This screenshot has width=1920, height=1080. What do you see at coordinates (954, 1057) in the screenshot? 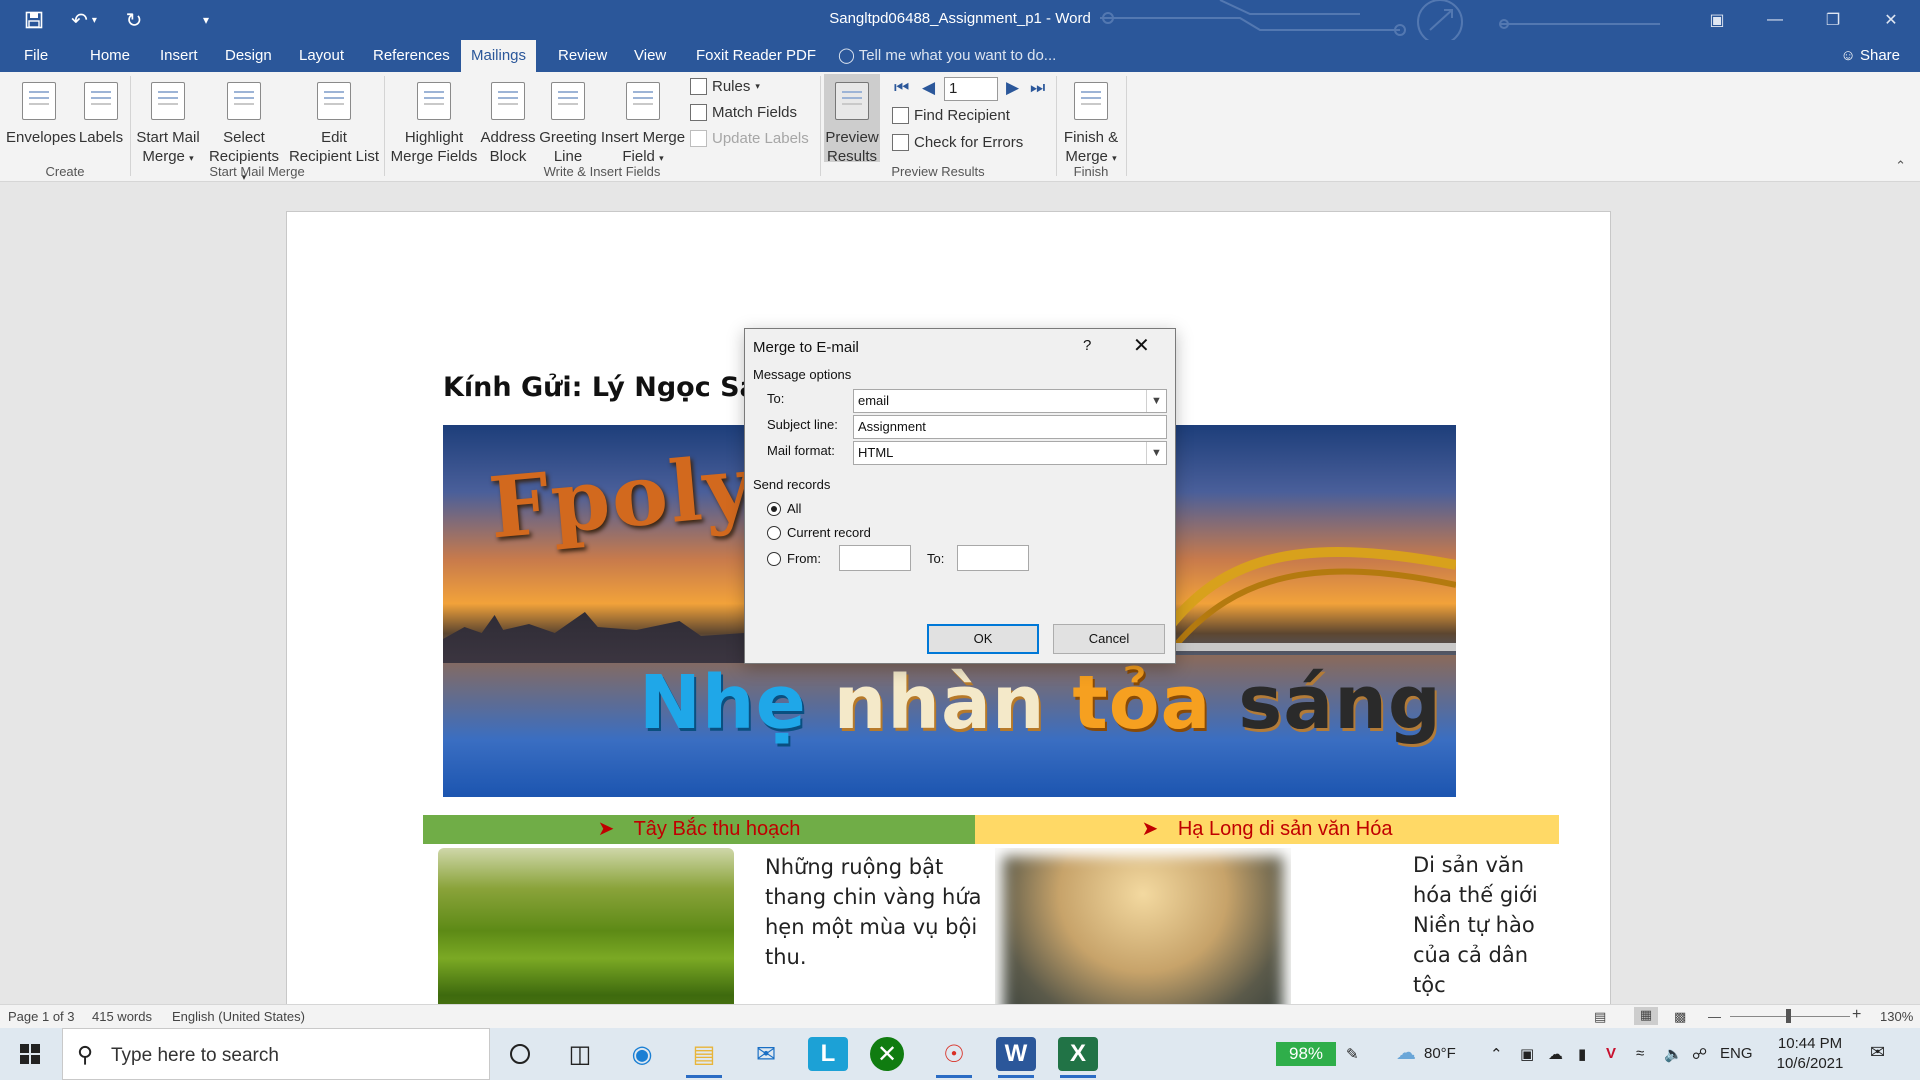
I see `chrome-icon: ☉` at bounding box center [954, 1057].